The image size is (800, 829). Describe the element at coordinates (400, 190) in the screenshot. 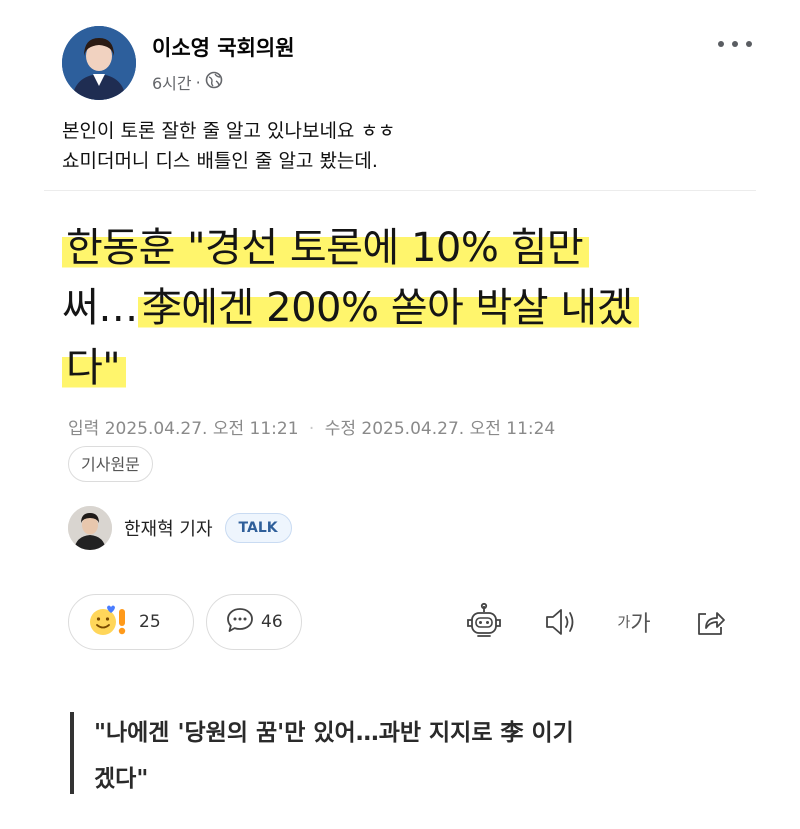

I see `divider` at that location.